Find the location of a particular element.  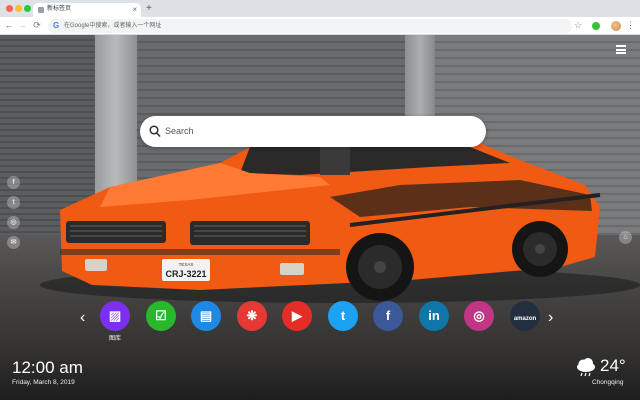

notes-icon: ▤ is located at coordinates (206, 315).